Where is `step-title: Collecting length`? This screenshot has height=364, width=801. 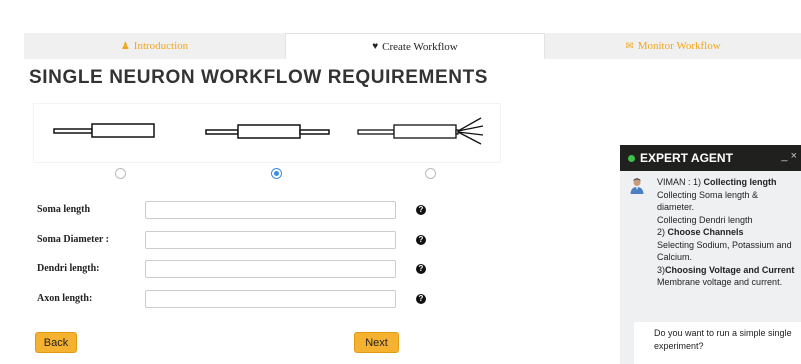
step-title: Collecting length is located at coordinates (740, 182).